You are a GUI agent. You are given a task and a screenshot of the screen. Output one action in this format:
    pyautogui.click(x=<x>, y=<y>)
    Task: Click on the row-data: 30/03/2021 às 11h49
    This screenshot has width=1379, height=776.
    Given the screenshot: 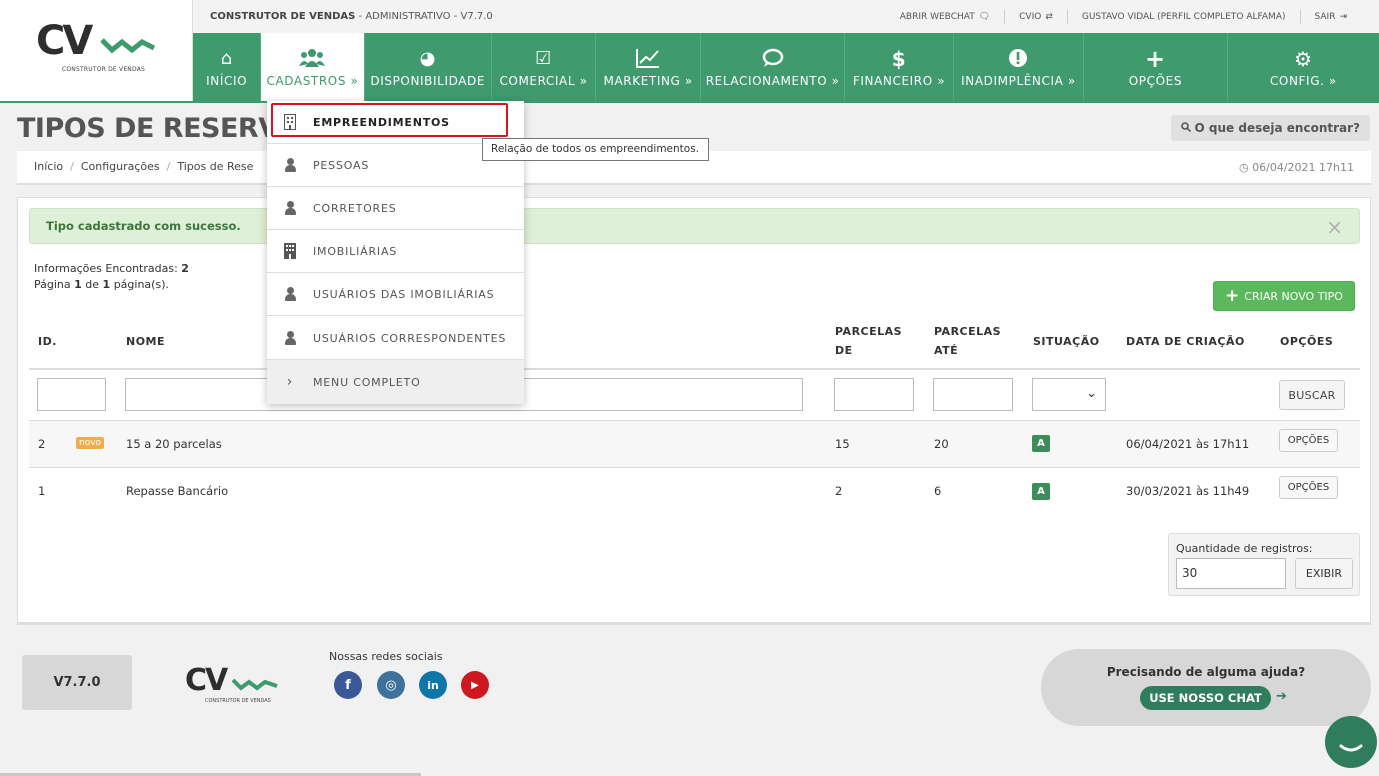 What is the action you would take?
    pyautogui.click(x=1188, y=491)
    